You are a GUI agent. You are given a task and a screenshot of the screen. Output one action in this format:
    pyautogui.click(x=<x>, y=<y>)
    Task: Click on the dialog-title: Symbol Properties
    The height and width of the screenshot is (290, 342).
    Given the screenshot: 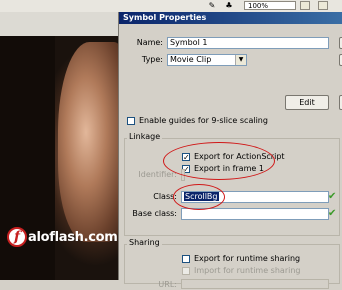 What is the action you would take?
    pyautogui.click(x=230, y=18)
    